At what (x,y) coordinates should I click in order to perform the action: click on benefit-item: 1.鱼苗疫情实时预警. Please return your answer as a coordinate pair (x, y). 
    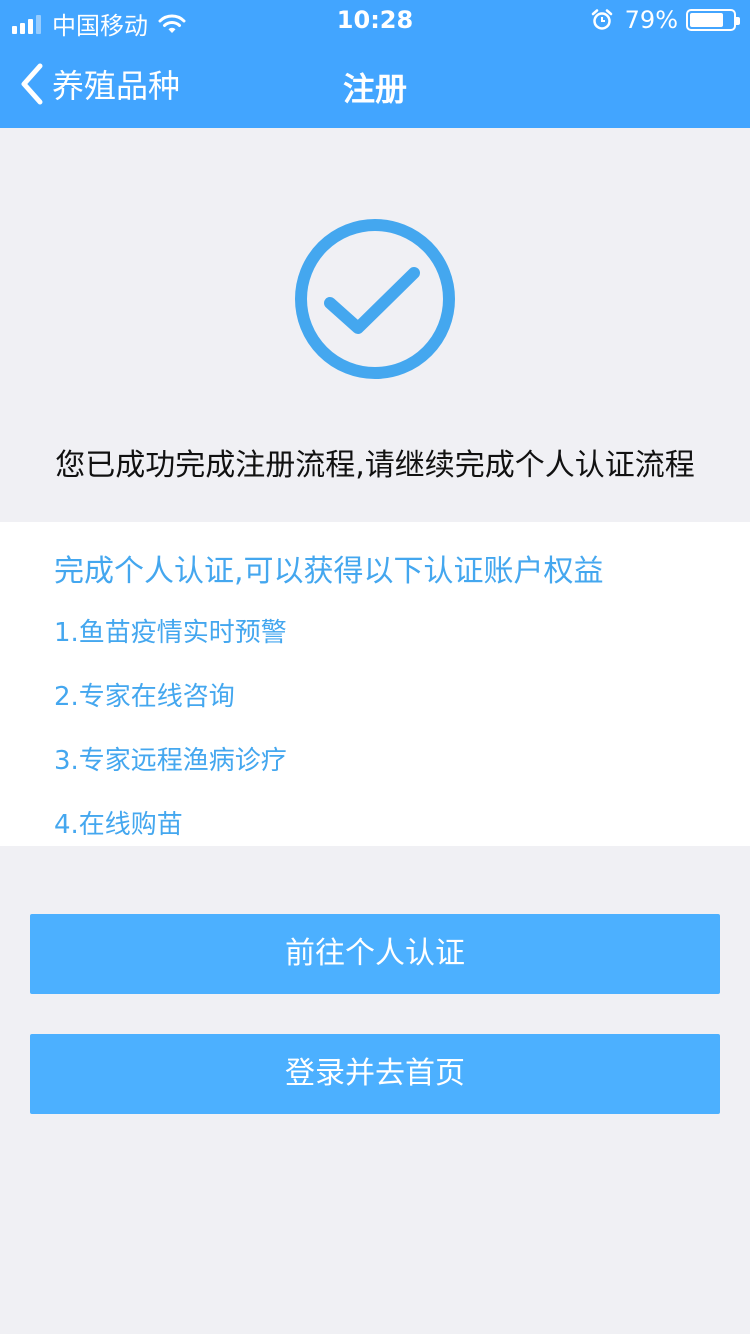
    Looking at the image, I should click on (170, 633).